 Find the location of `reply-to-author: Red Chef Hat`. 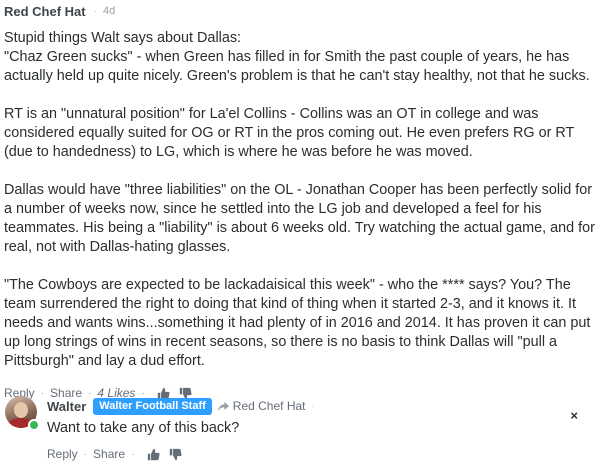

reply-to-author: Red Chef Hat is located at coordinates (269, 406).